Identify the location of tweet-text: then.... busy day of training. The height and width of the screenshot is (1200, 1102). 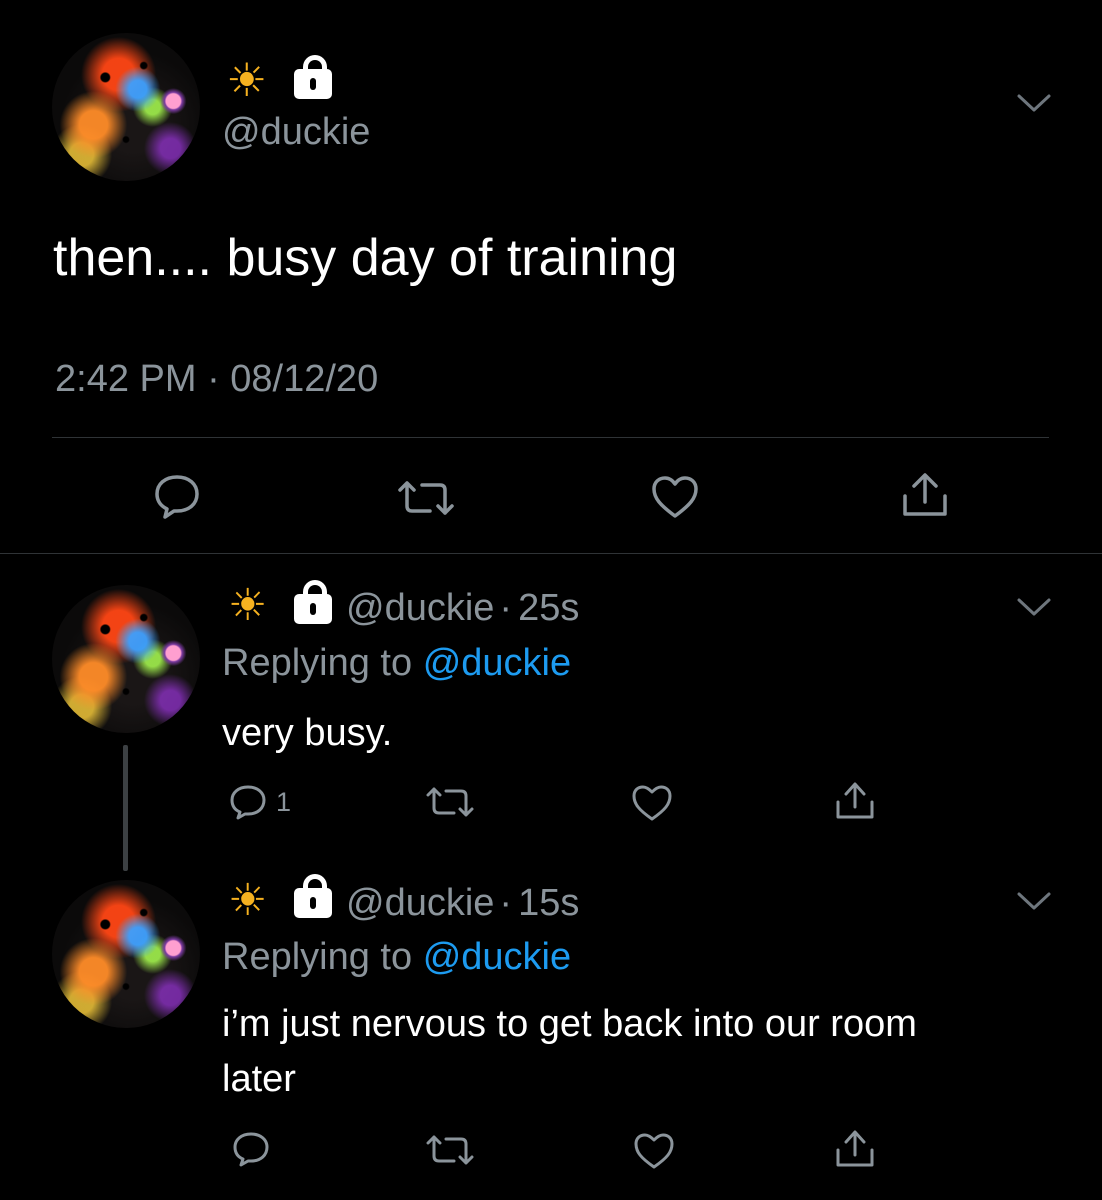
(365, 258).